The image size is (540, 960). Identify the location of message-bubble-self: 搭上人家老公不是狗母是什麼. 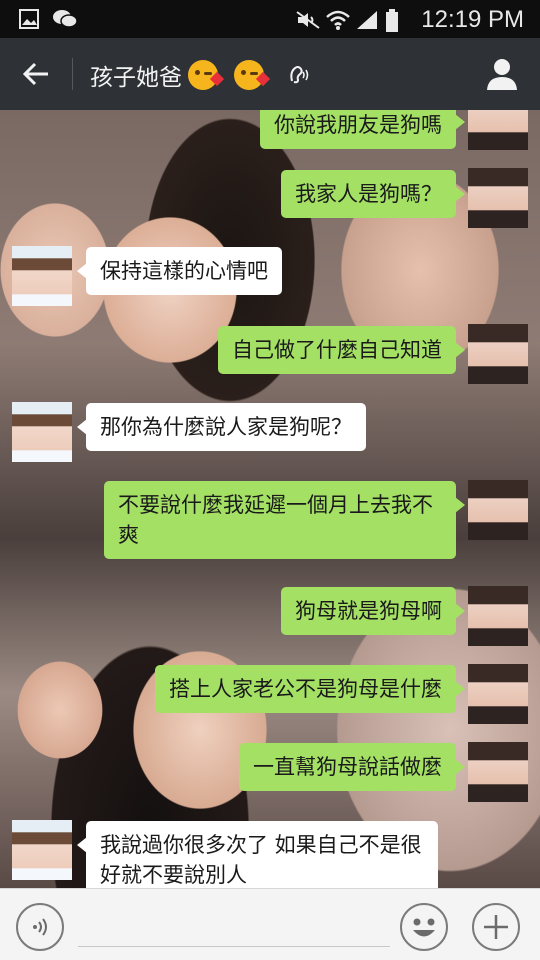
(310, 689).